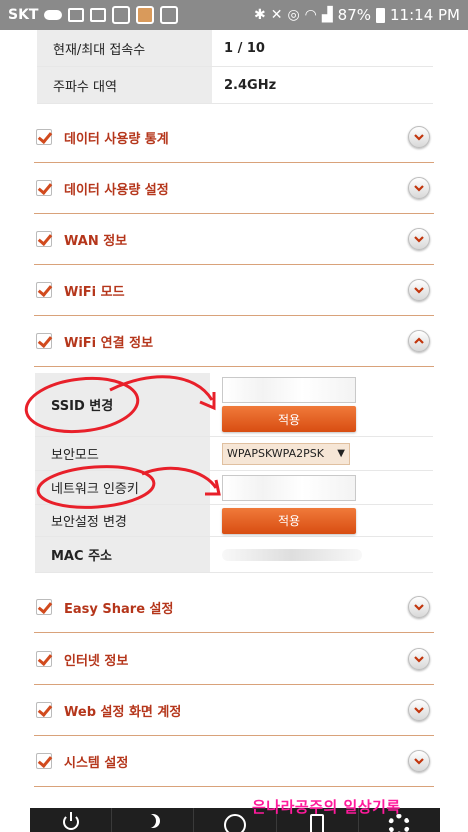 The image size is (468, 832). I want to click on ssid-label: SSID 변경, so click(122, 404).